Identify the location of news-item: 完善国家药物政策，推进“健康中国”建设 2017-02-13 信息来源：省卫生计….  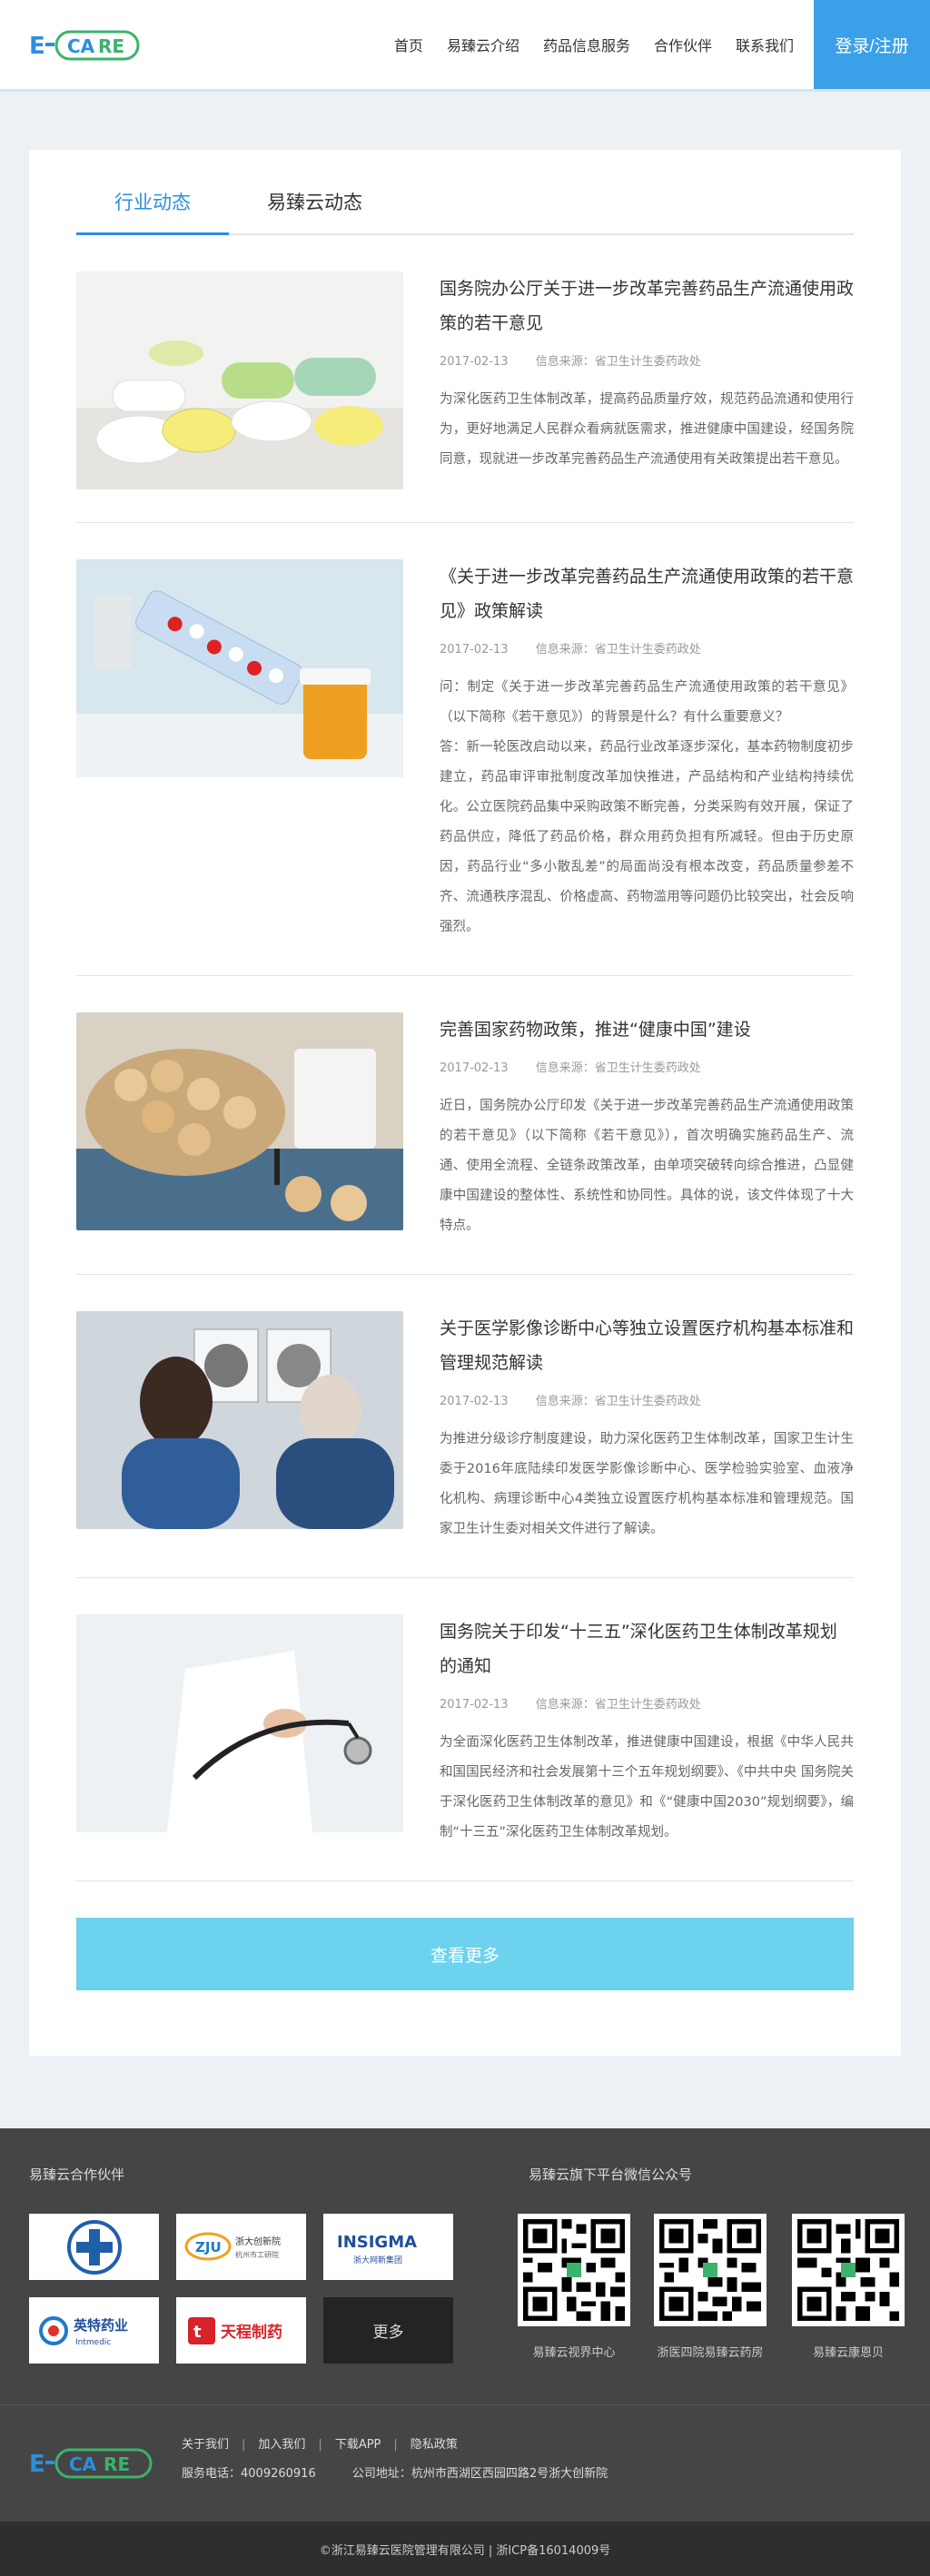
(465, 1125).